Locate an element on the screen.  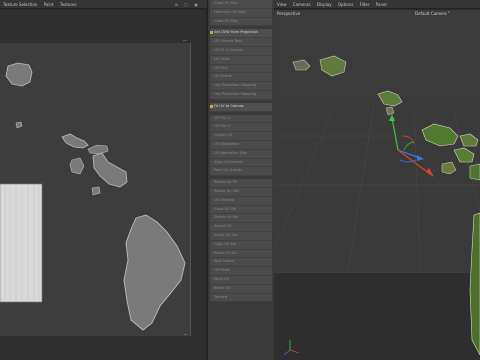
command-item: Paste UV Sel is located at coordinates (241, 254).